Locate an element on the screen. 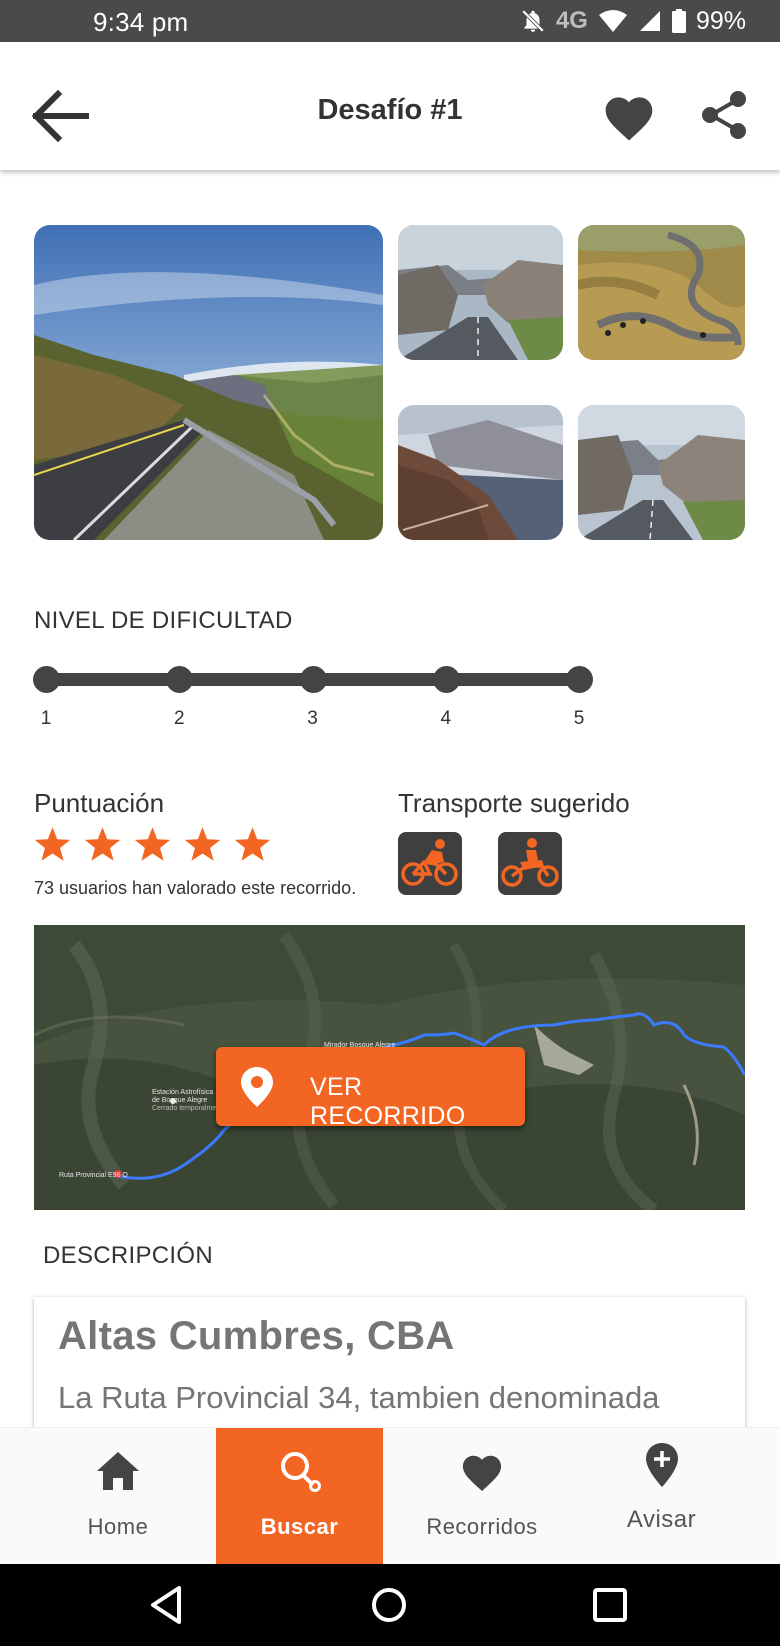 This screenshot has height=1646, width=780. status-bar: 9:34 pm 4G 99% is located at coordinates (390, 21).